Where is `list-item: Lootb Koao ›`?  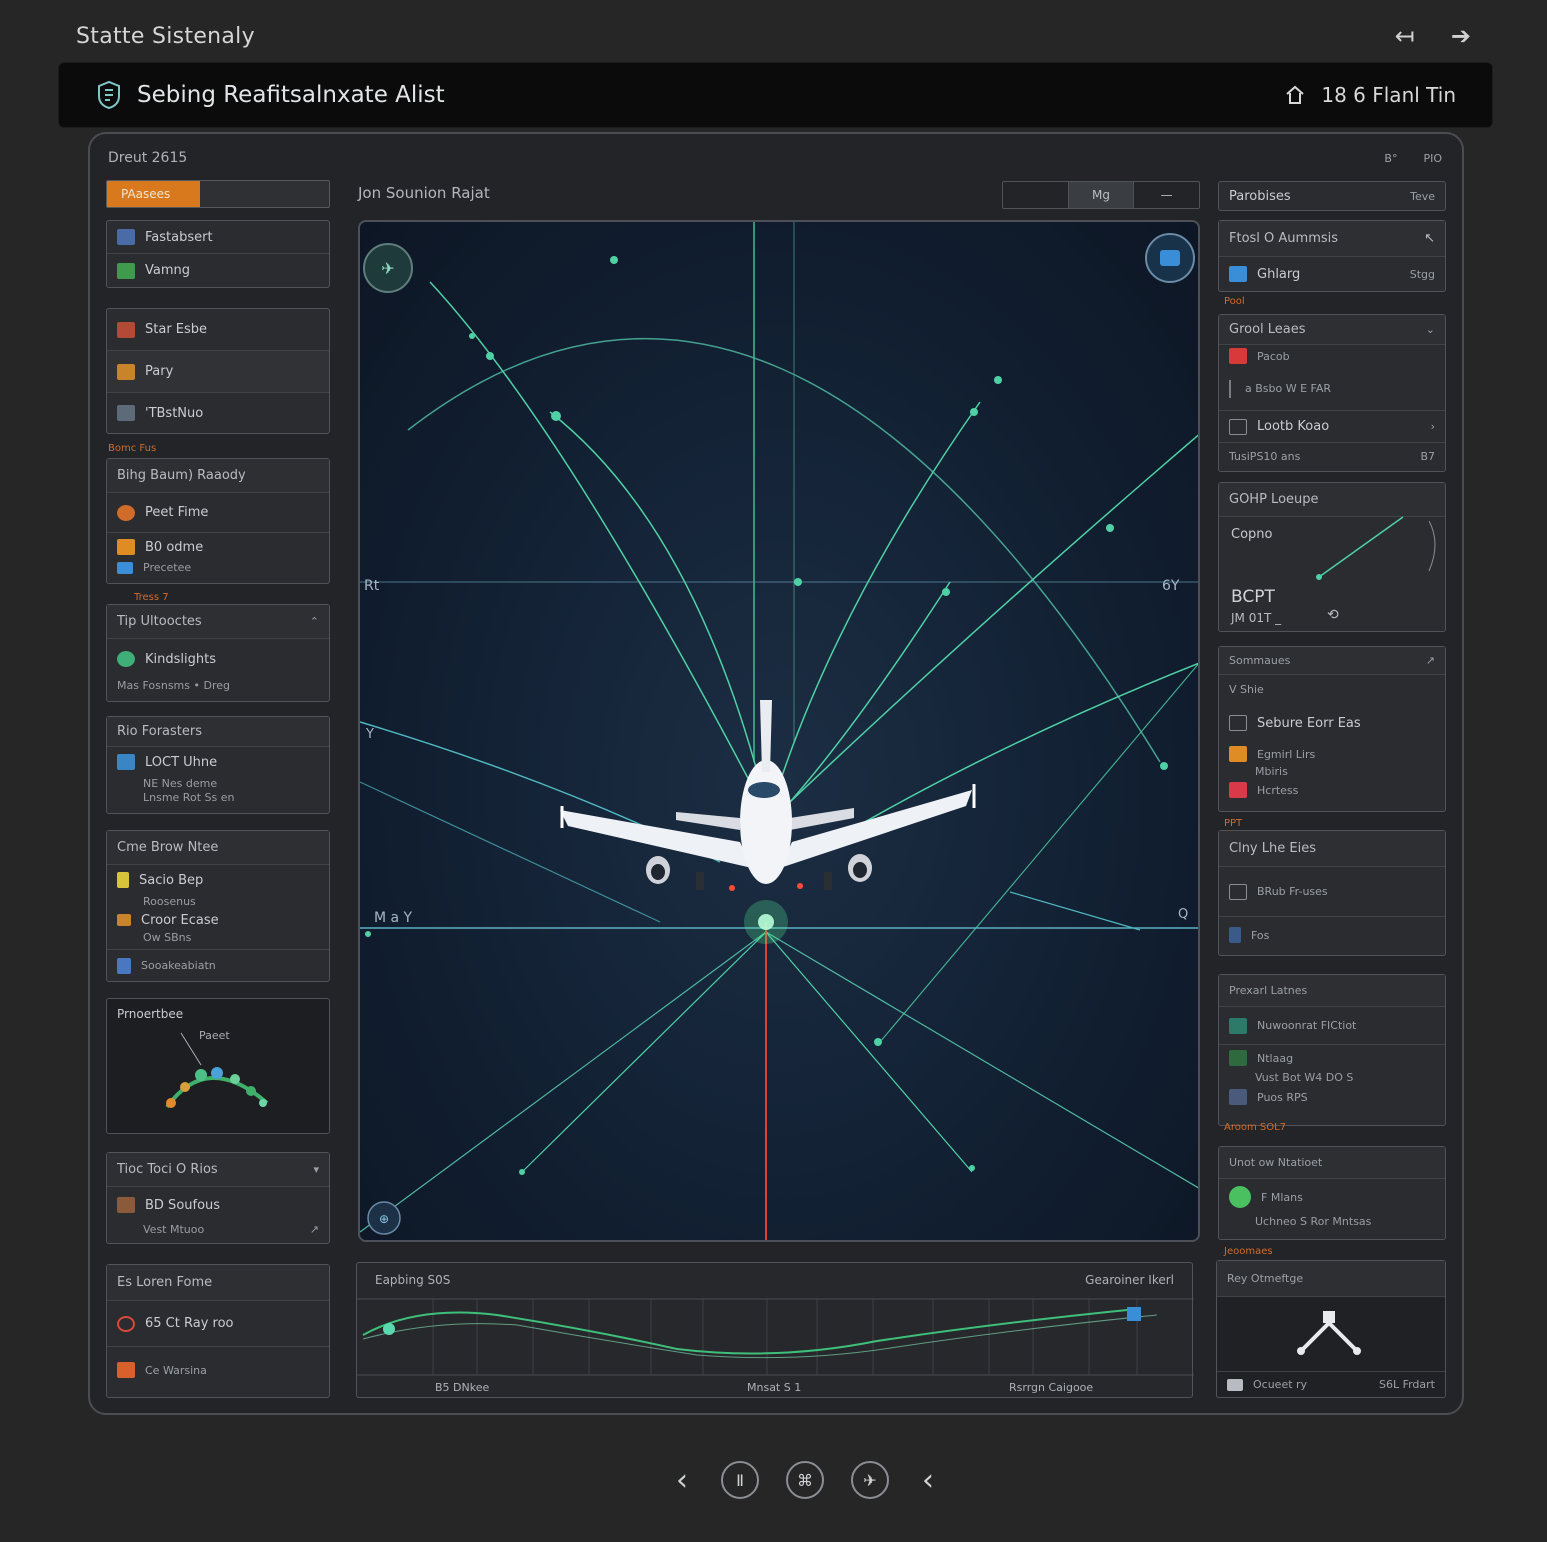 list-item: Lootb Koao › is located at coordinates (1332, 427).